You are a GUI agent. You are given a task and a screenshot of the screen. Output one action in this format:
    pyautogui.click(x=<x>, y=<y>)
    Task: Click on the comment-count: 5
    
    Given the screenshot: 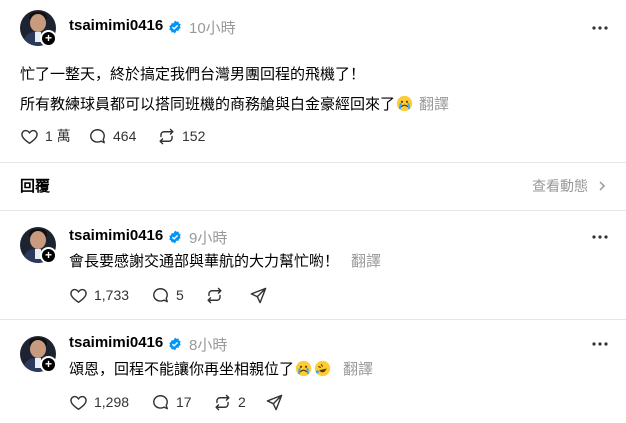 What is the action you would take?
    pyautogui.click(x=180, y=295)
    